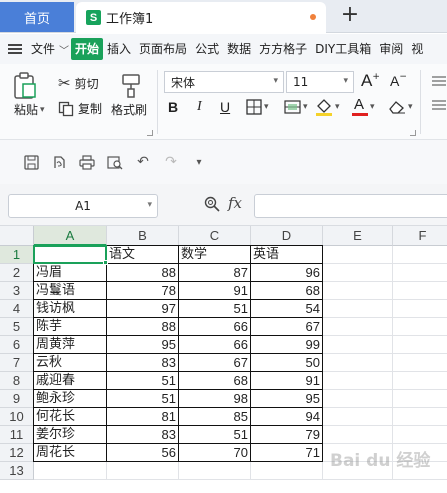 The width and height of the screenshot is (447, 493). What do you see at coordinates (17, 236) in the screenshot?
I see `select-all-corner` at bounding box center [17, 236].